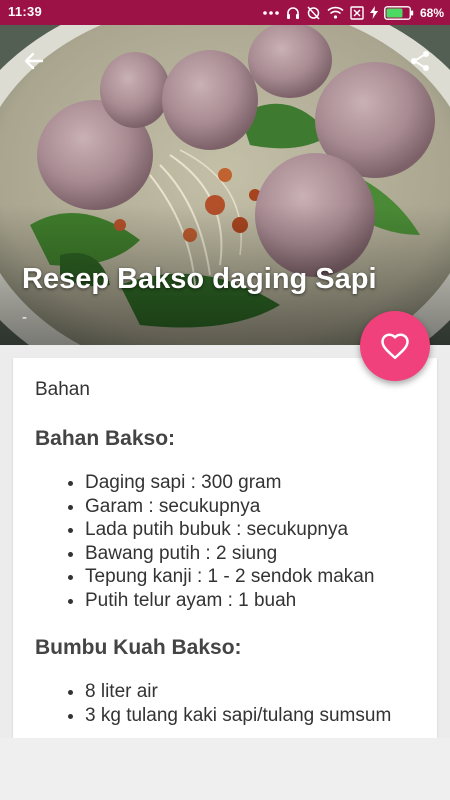 This screenshot has height=800, width=450. Describe the element at coordinates (313, 13) in the screenshot. I see `alarm-off-icon` at that location.